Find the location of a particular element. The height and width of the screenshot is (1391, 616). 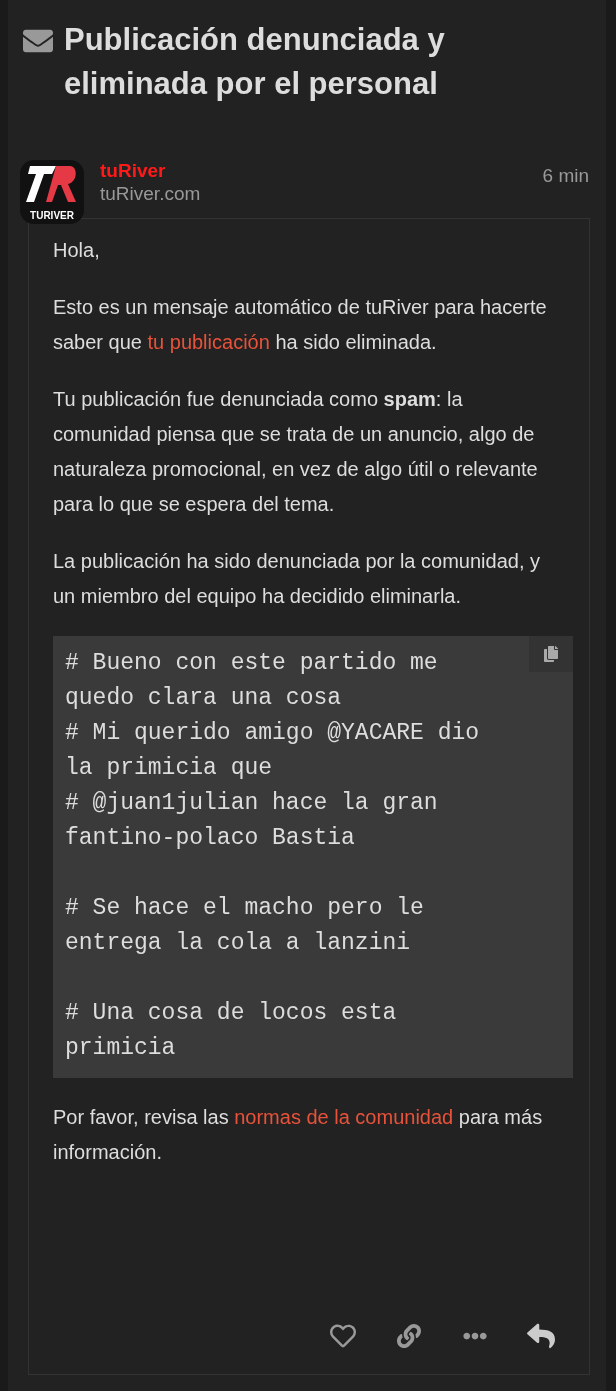

copy-icon is located at coordinates (551, 654).